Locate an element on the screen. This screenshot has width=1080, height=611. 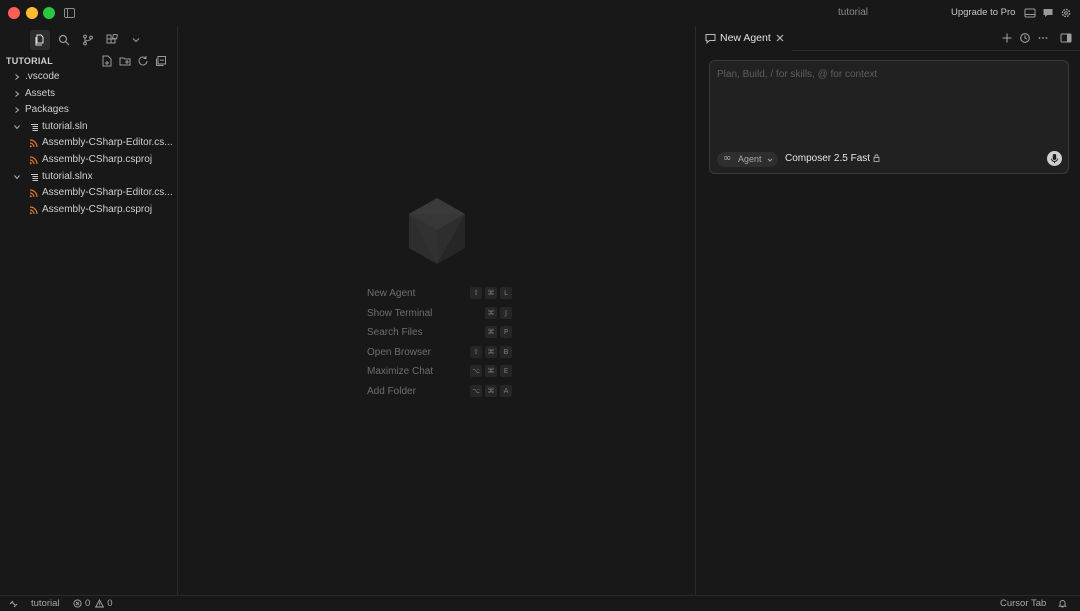
agent-mode-dropdown: ∞ Agent is located at coordinates (747, 159).